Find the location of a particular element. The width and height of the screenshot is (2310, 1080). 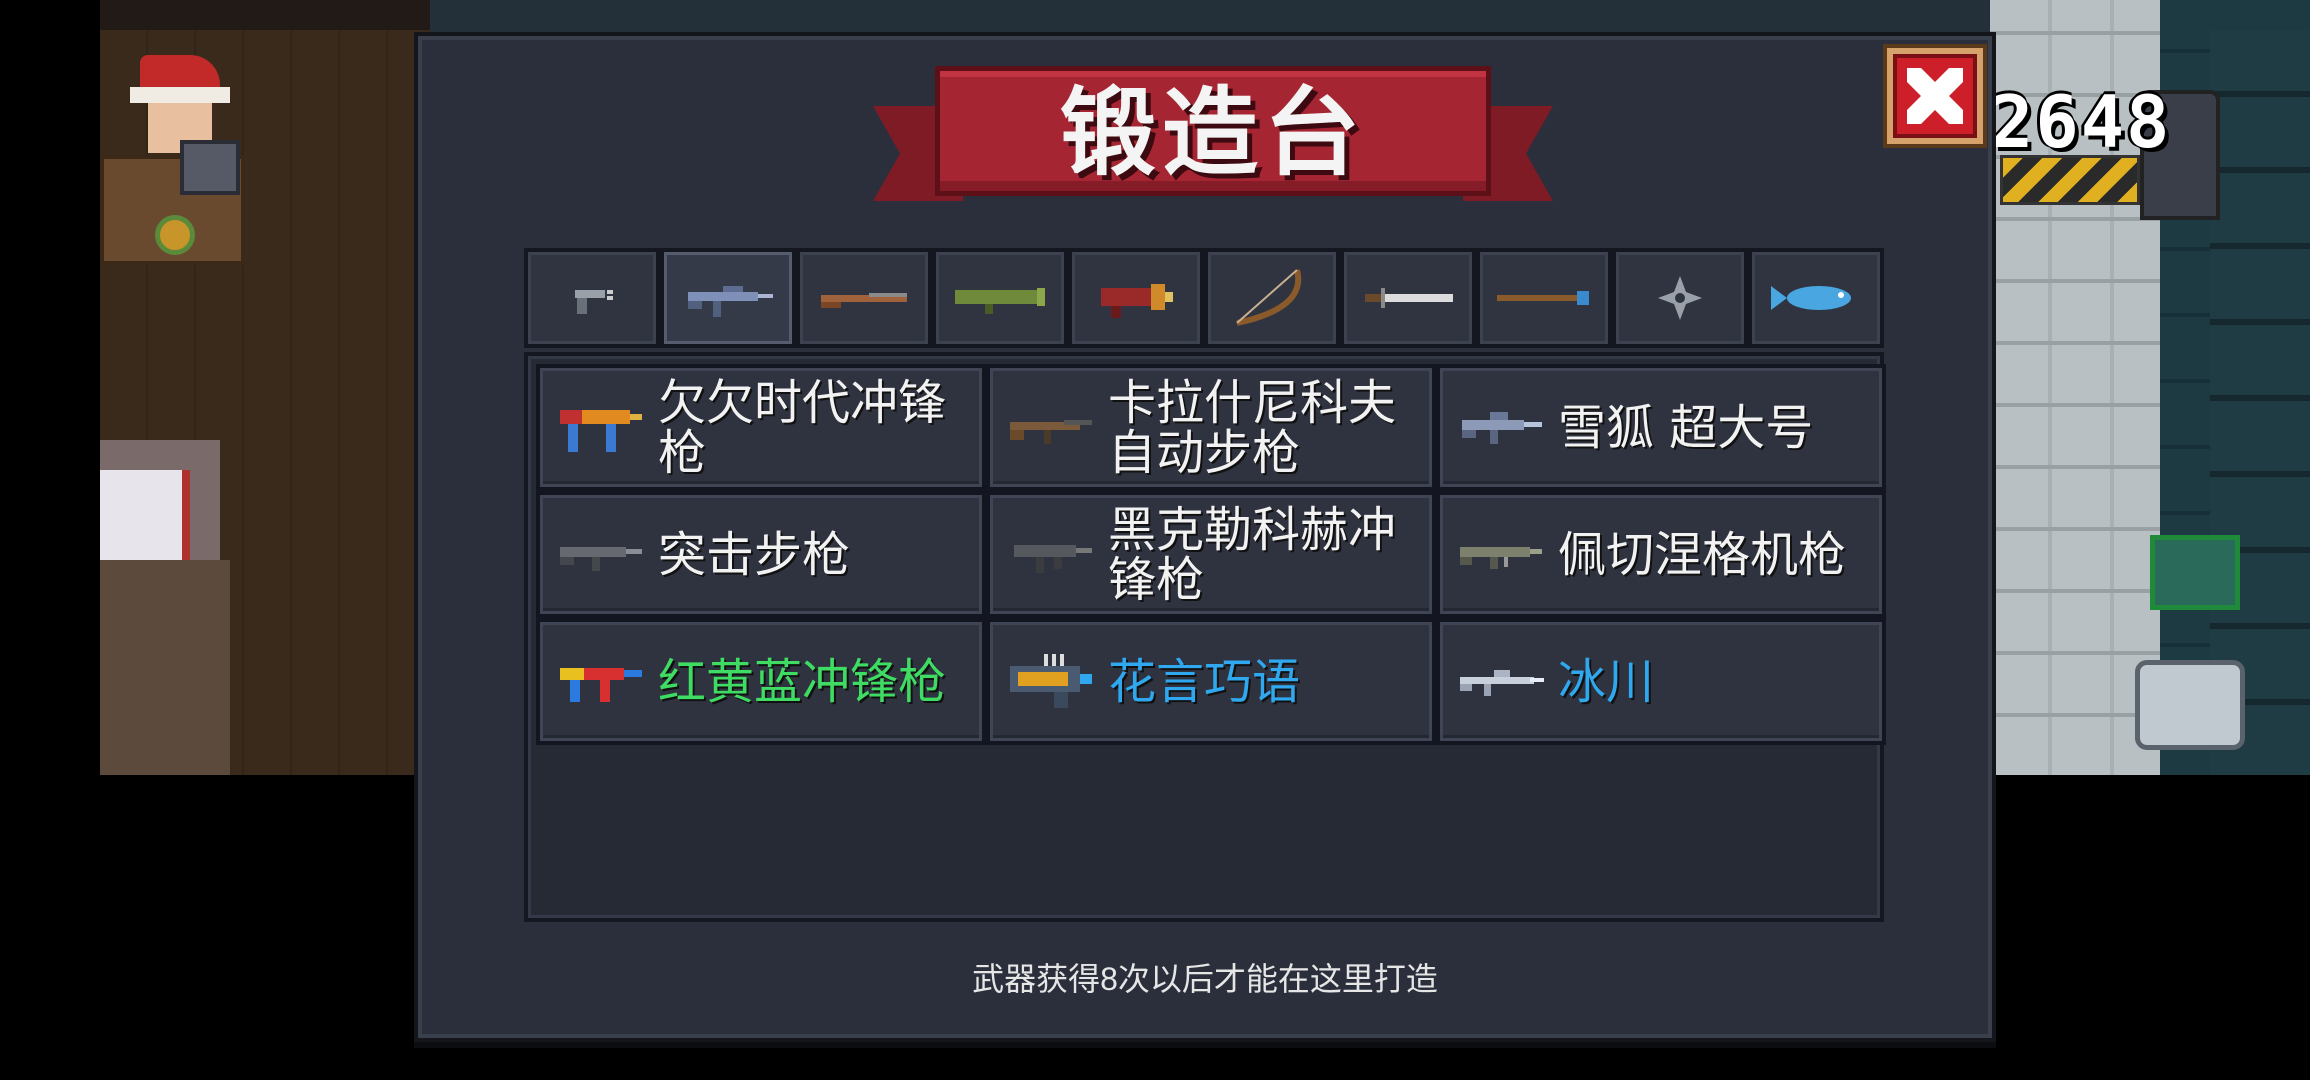

ribbon-body: 锻造台 is located at coordinates (1213, 131).